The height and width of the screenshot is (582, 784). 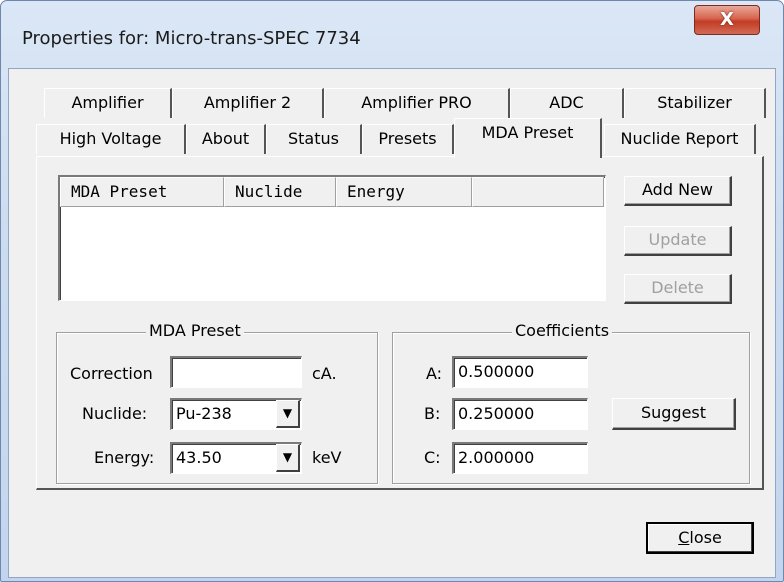 I want to click on window-close-button: X, so click(x=727, y=20).